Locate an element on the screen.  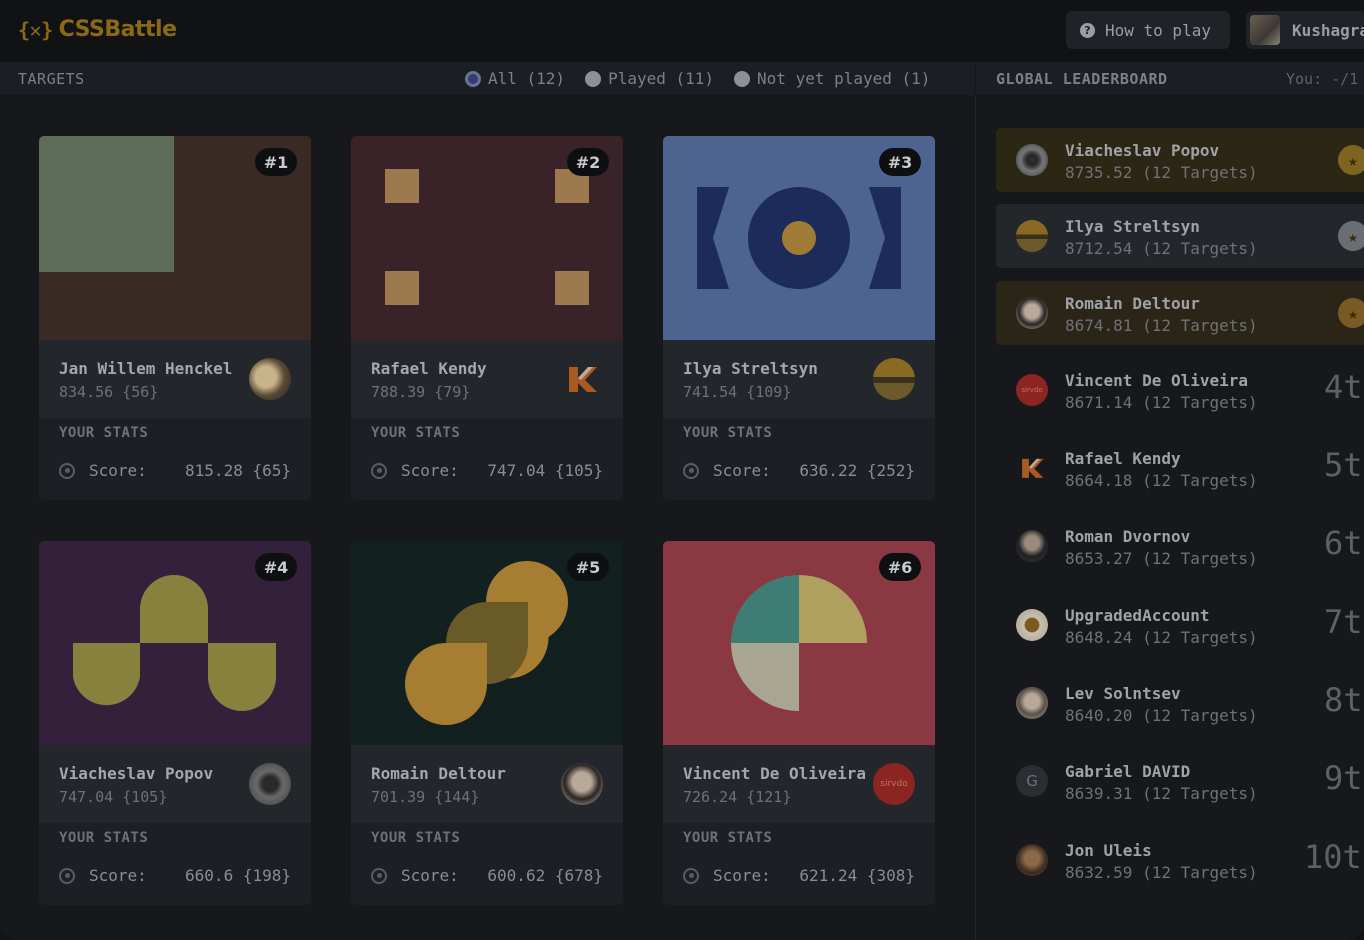
your-score: Score: 621.24 {308} is located at coordinates (799, 875).